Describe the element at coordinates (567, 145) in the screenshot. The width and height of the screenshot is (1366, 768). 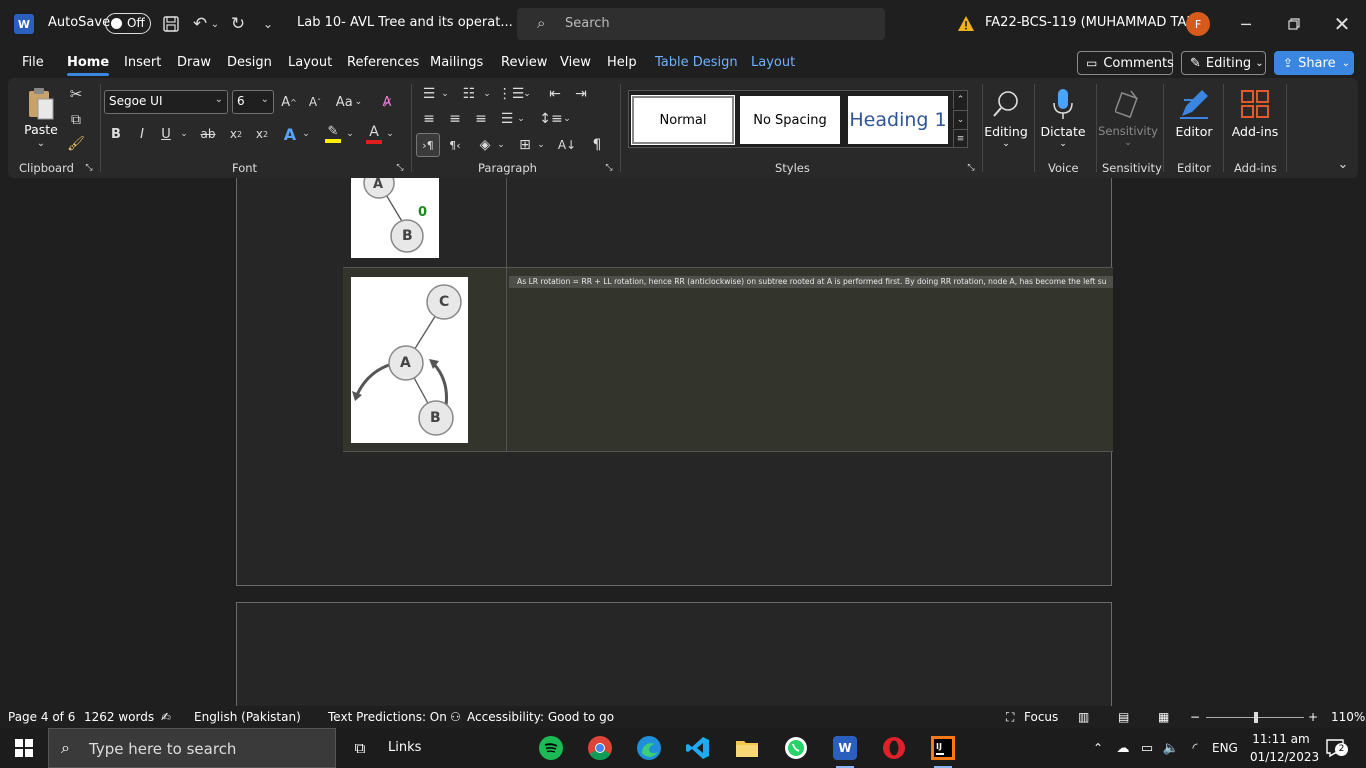
I see `sort-icon: A↓` at that location.